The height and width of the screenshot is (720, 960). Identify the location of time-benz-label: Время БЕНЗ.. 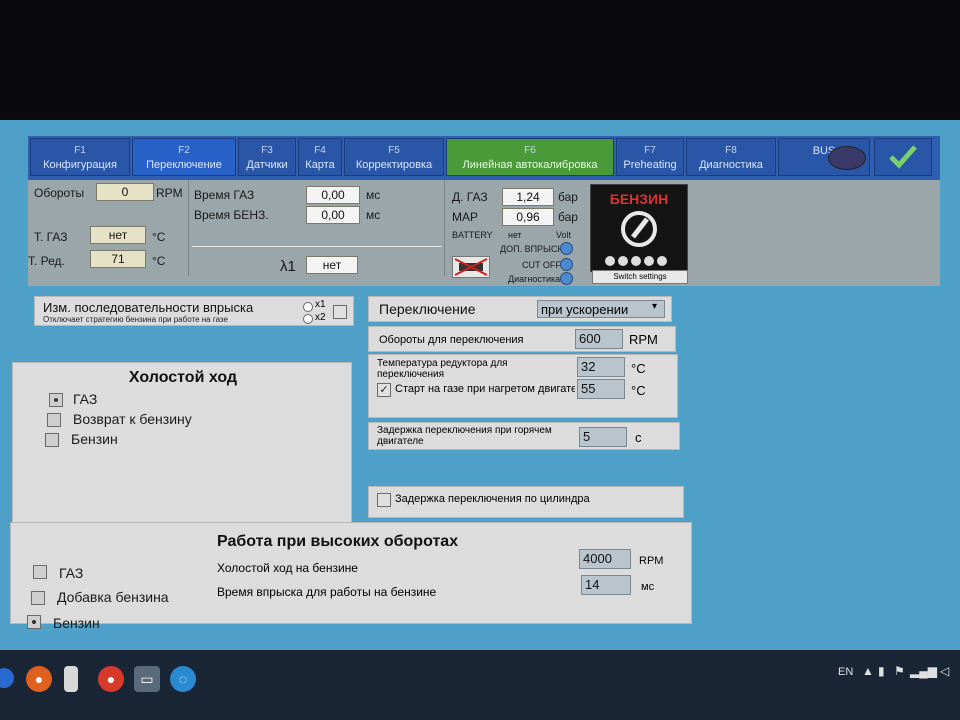
(231, 215).